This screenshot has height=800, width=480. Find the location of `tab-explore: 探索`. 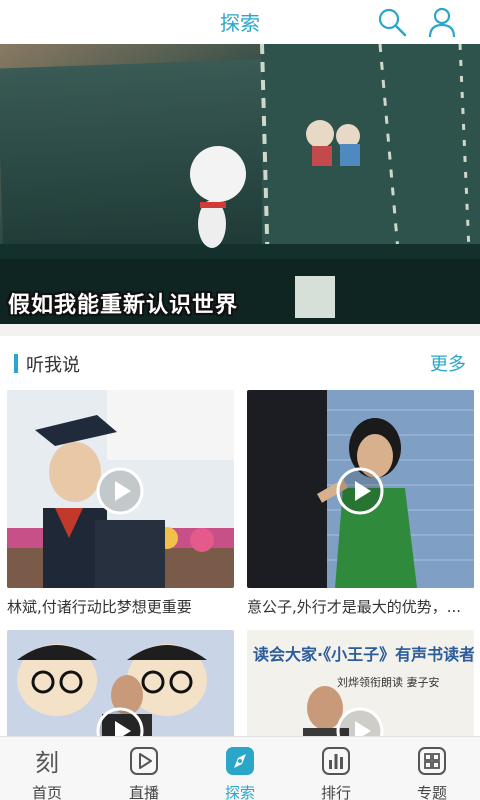

tab-explore: 探索 is located at coordinates (240, 768).